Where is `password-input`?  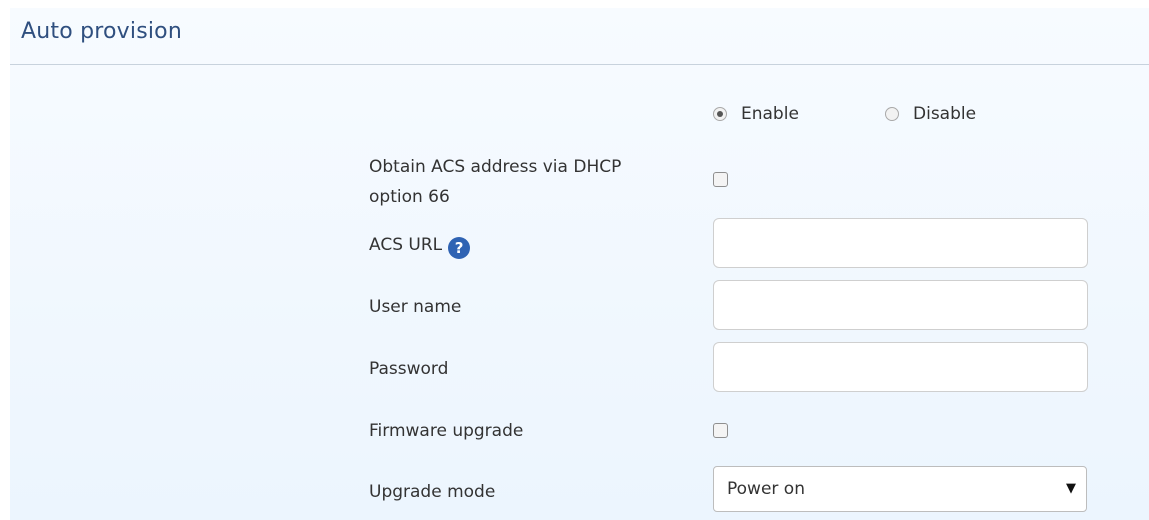
password-input is located at coordinates (900, 367).